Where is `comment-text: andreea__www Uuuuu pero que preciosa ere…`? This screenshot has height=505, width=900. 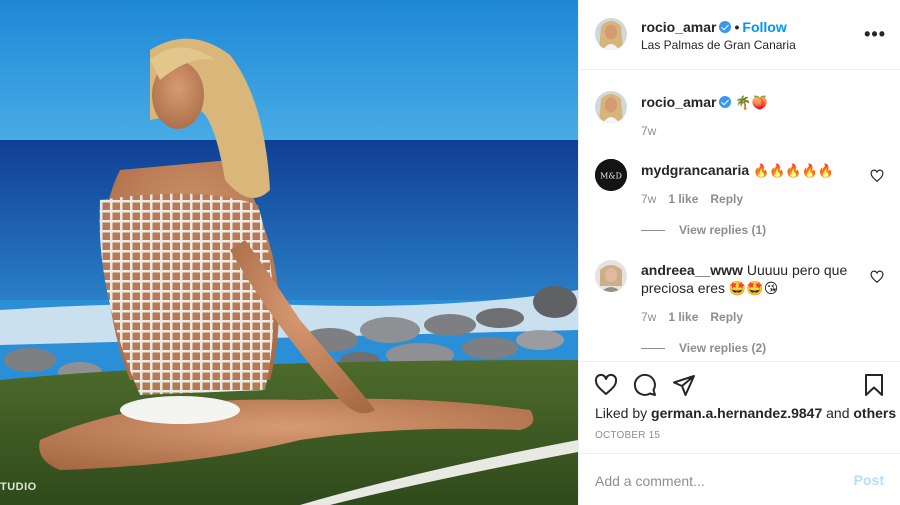
comment-text: andreea__www Uuuuu pero que preciosa ere… is located at coordinates (747, 279).